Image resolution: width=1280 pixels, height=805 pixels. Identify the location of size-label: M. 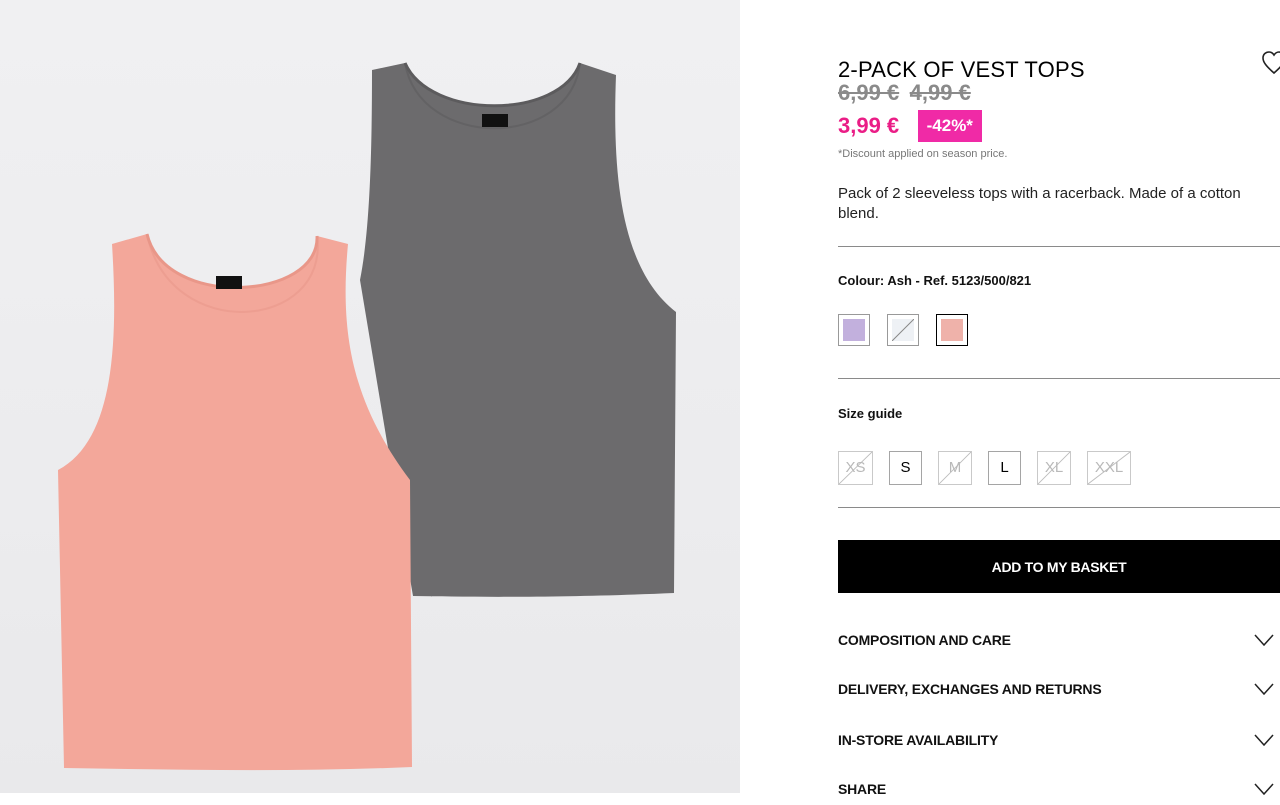
(955, 467).